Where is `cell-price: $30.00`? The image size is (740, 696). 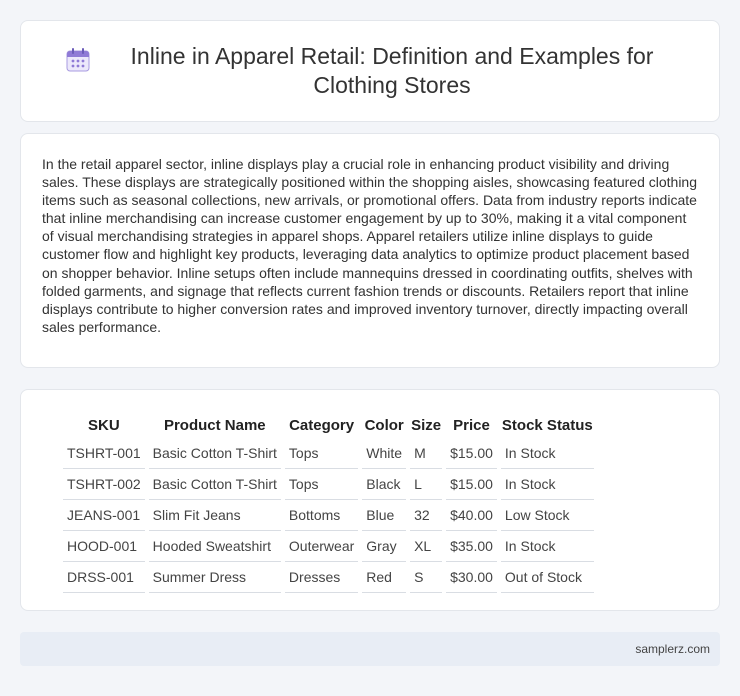 cell-price: $30.00 is located at coordinates (471, 577).